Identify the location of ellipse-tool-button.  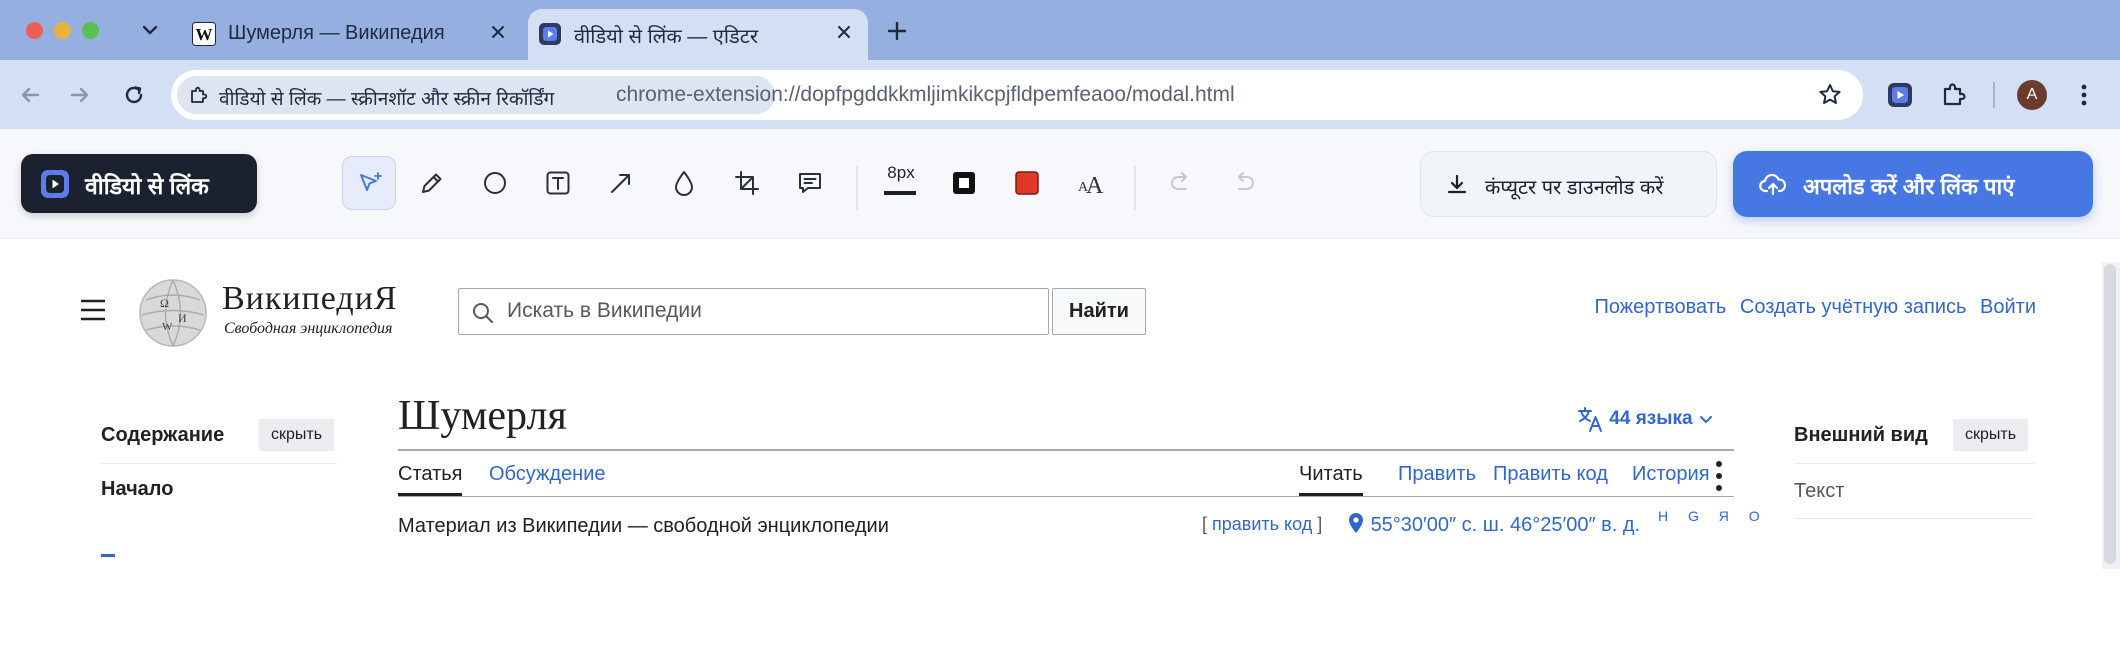
(495, 183).